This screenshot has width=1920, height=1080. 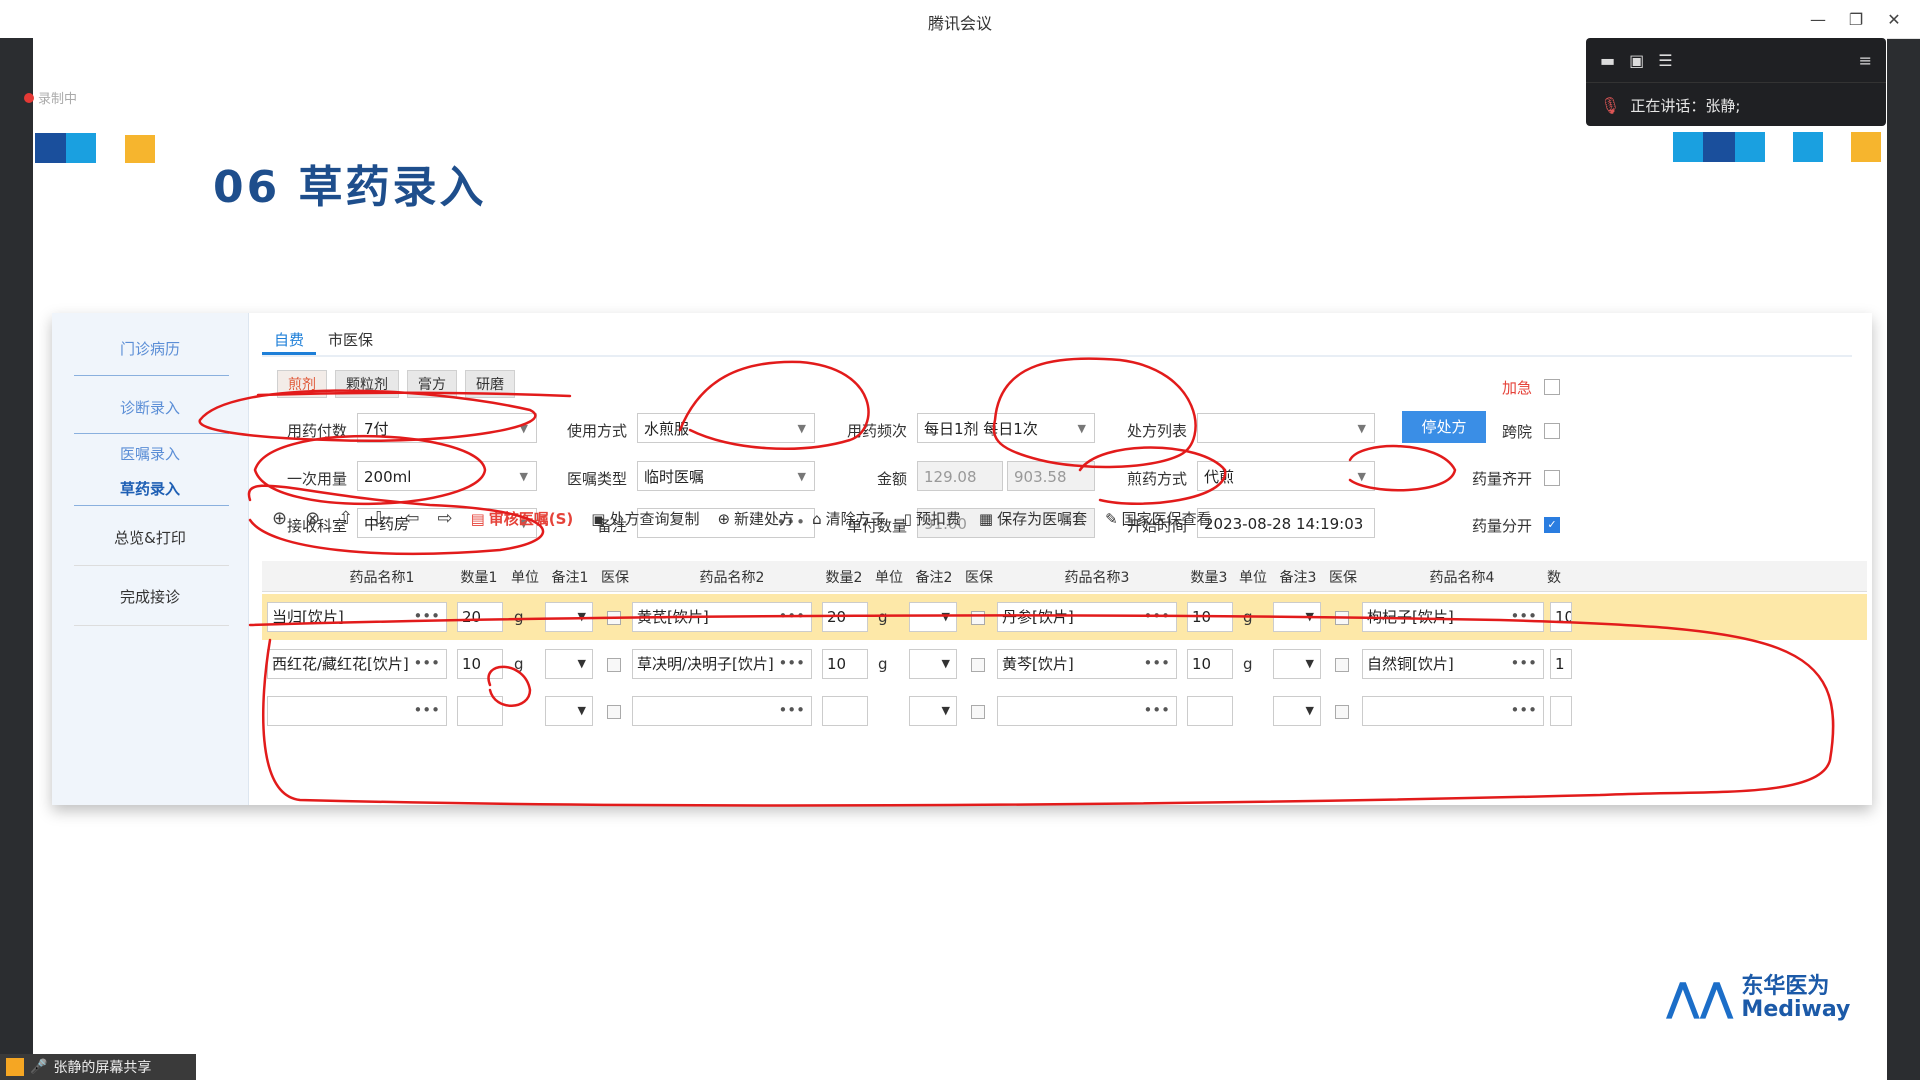 What do you see at coordinates (1158, 518) in the screenshot?
I see `insurance-button: ✎ 国家医保查看` at bounding box center [1158, 518].